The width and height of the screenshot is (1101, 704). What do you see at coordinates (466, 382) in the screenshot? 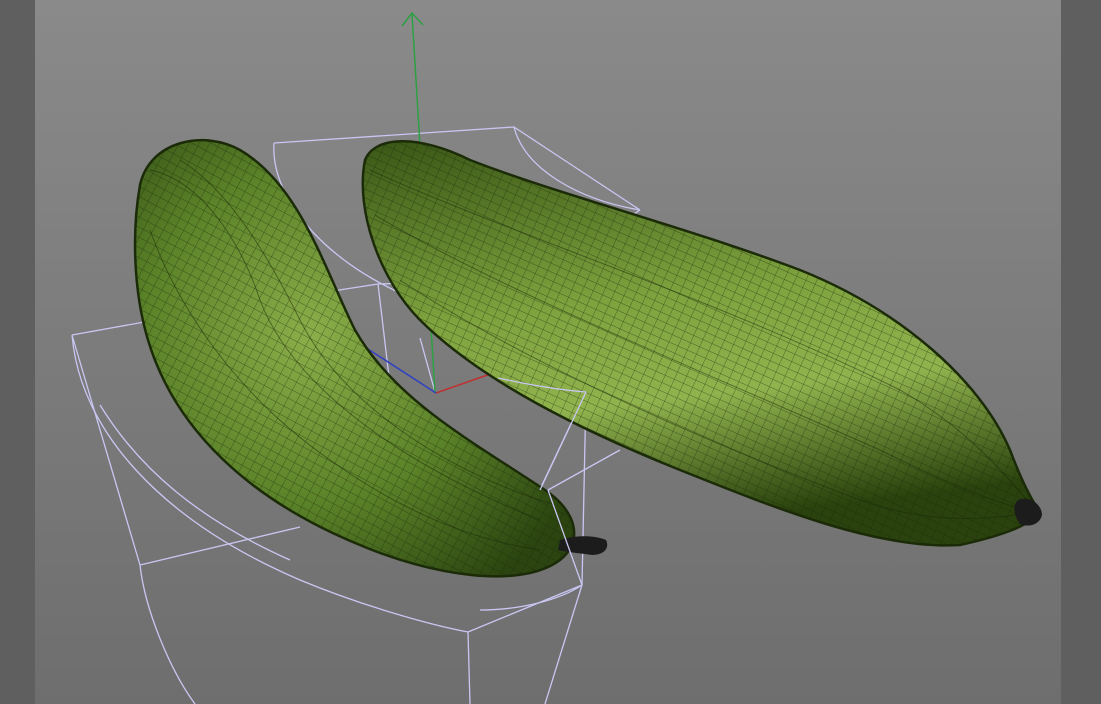
I see `x-axis-icon` at bounding box center [466, 382].